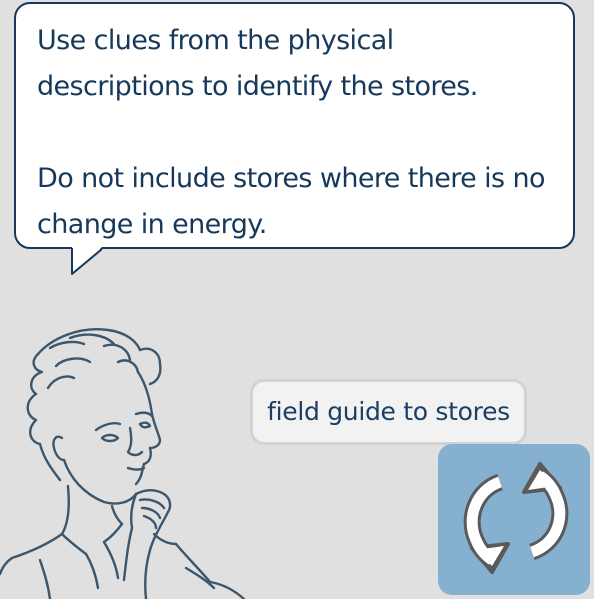  I want to click on refresh-icon, so click(516, 518).